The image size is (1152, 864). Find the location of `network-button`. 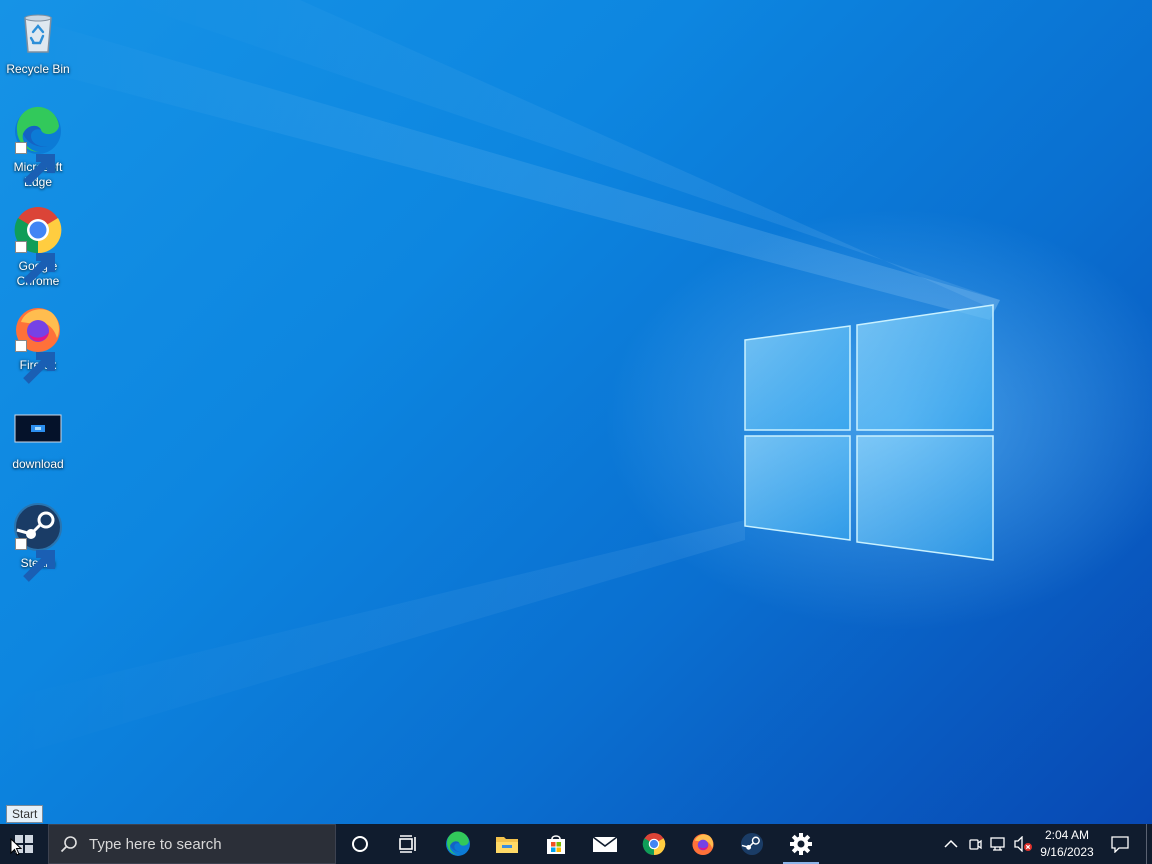

network-button is located at coordinates (999, 844).